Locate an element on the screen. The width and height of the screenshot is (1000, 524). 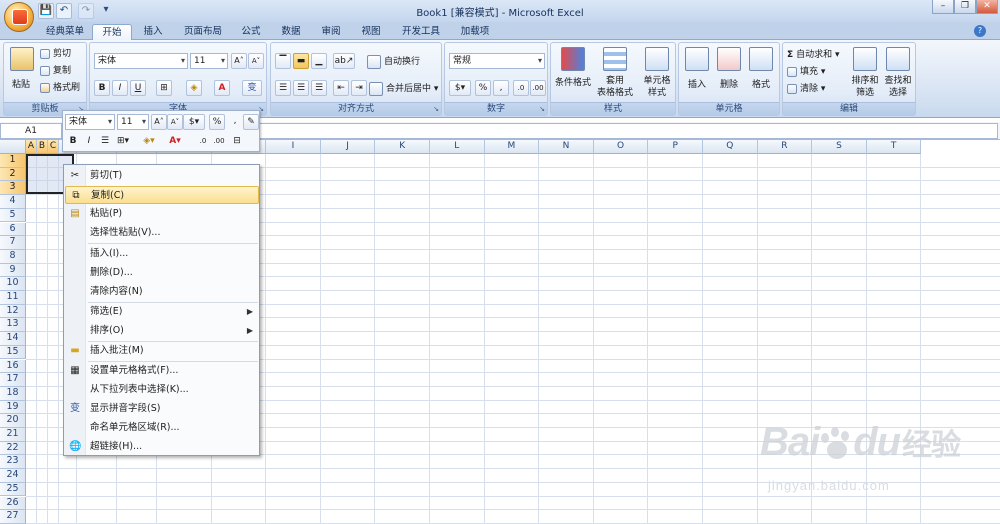
align-middle-icon: ▬ is located at coordinates (301, 61).